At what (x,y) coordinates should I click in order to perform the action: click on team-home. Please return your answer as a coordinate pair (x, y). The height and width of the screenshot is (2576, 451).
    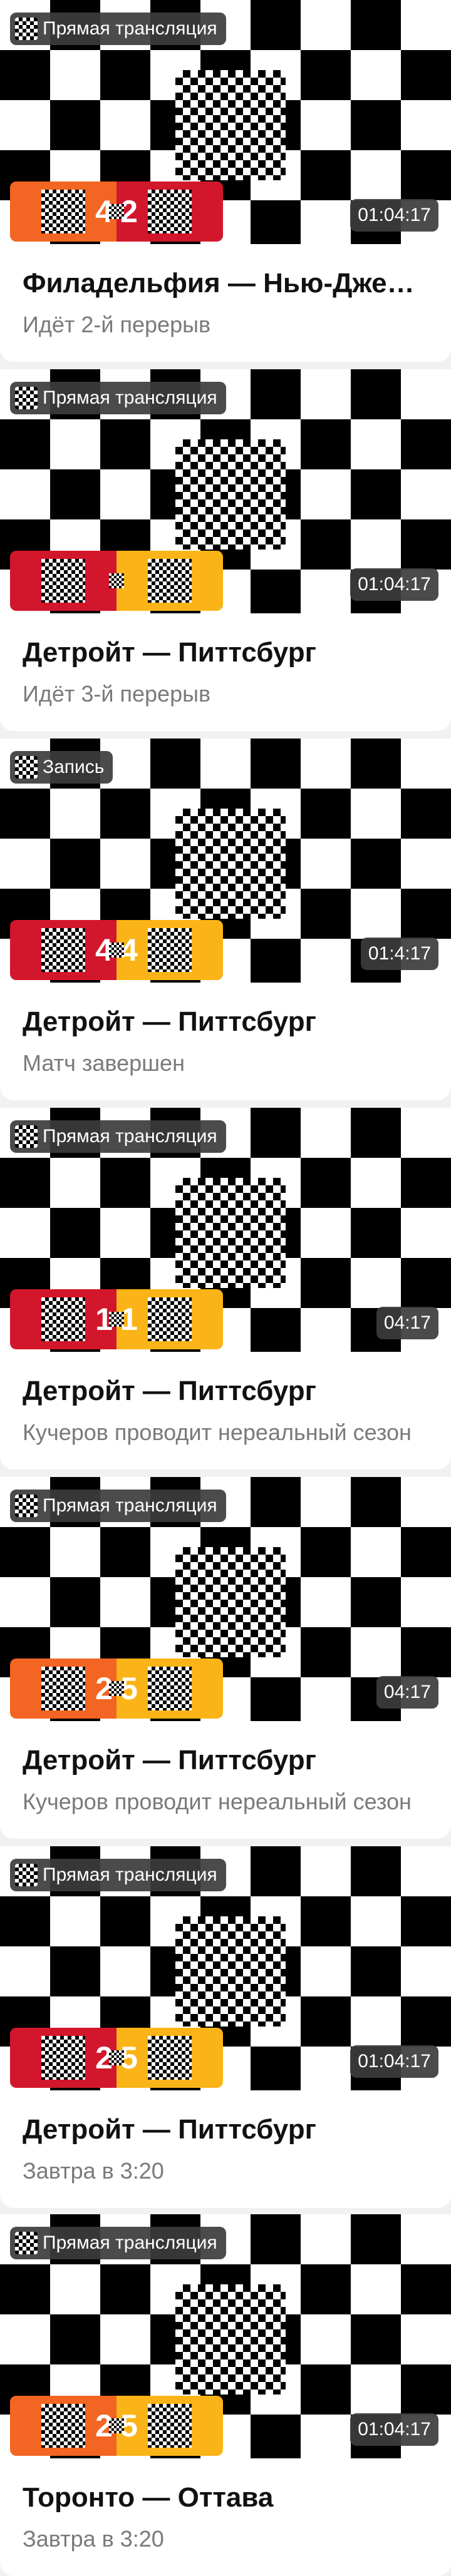
    Looking at the image, I should click on (63, 581).